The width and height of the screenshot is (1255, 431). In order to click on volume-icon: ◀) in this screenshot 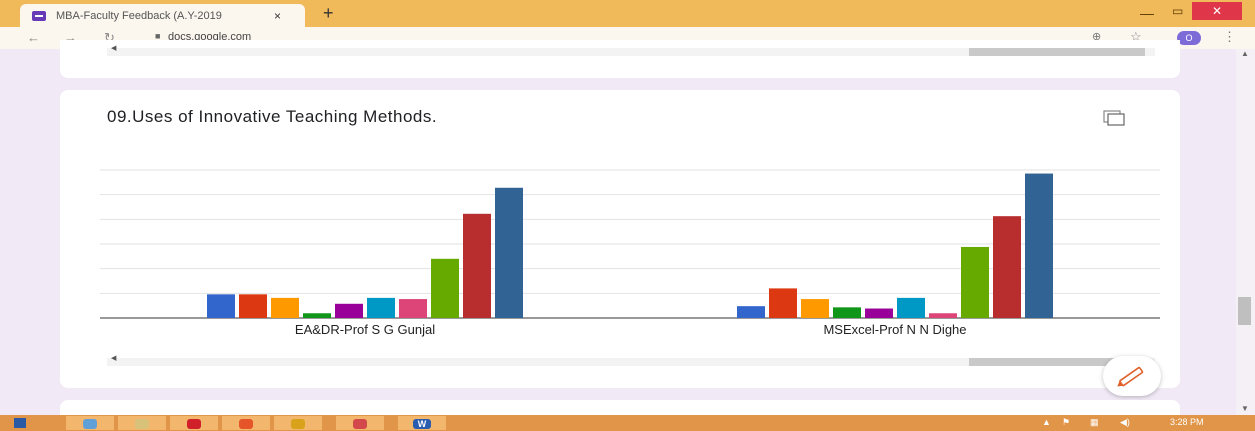, I will do `click(1125, 422)`.